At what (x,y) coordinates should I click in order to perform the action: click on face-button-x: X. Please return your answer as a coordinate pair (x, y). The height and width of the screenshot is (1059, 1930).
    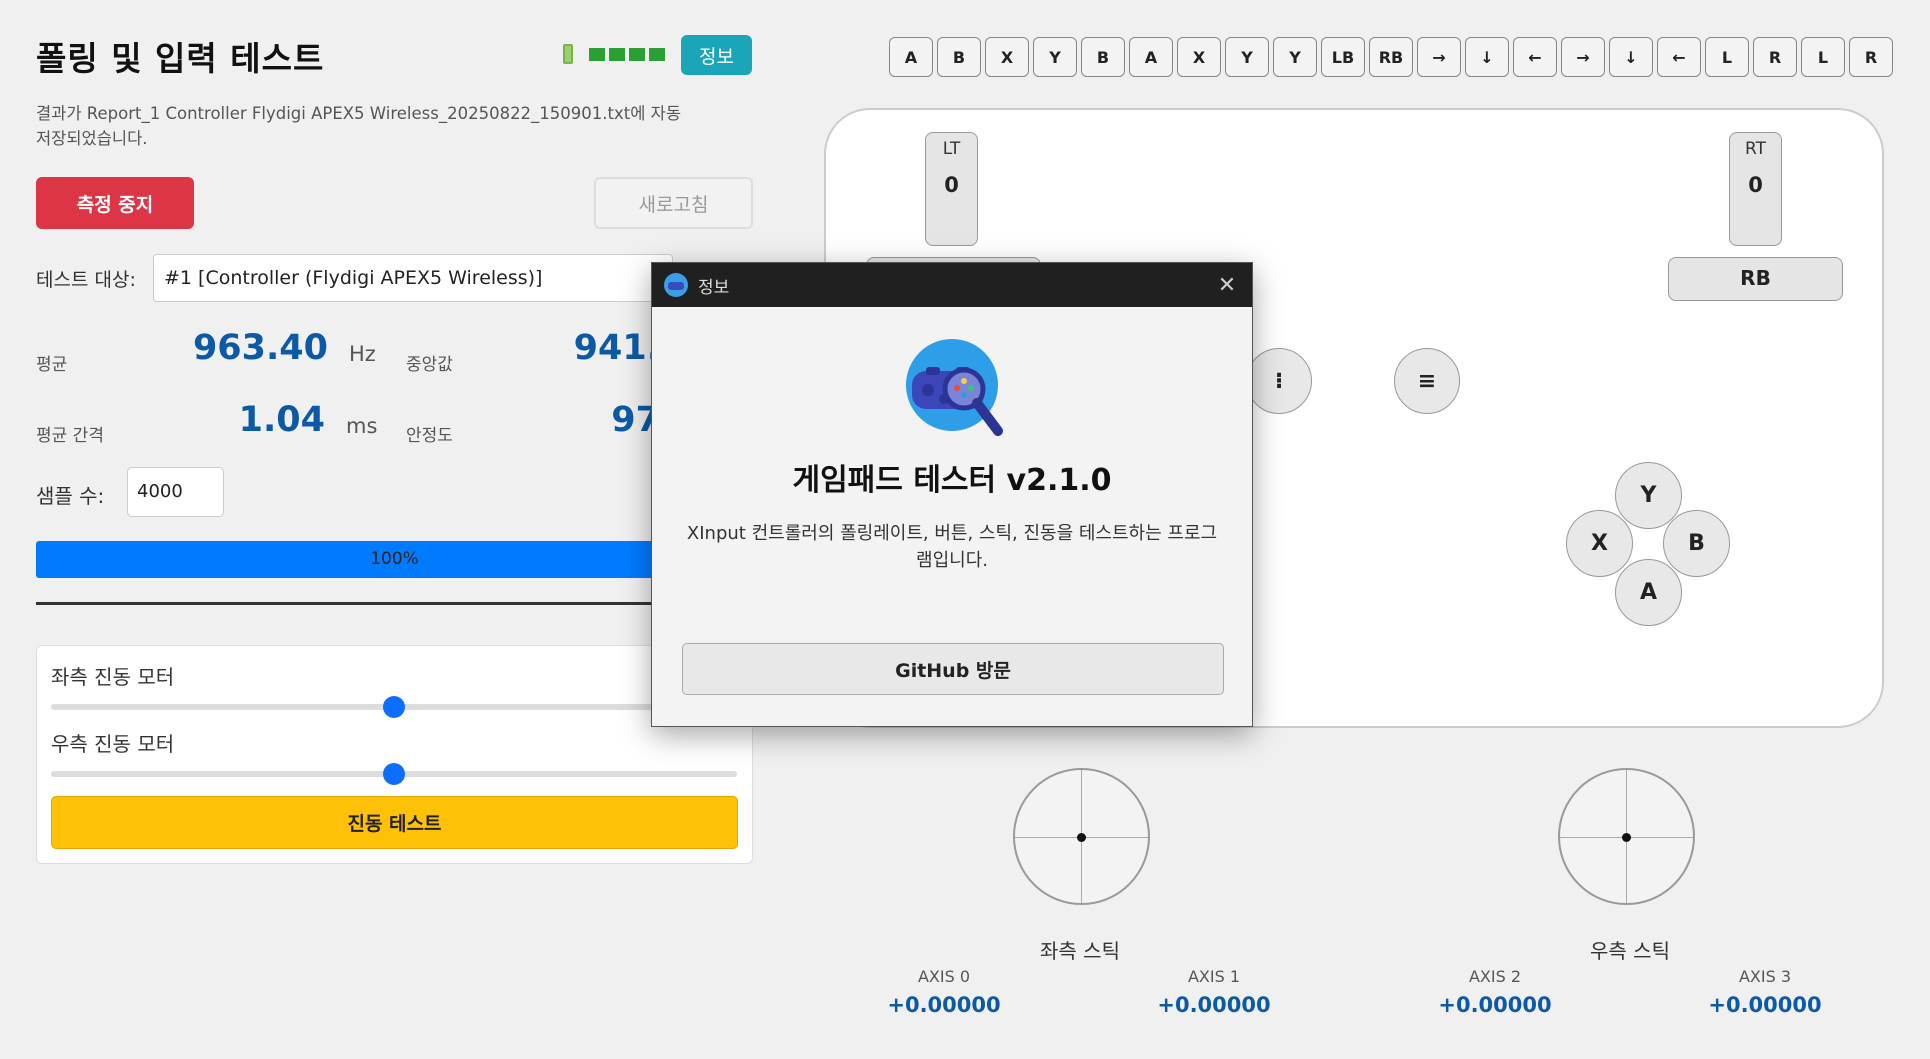
    Looking at the image, I should click on (1599, 543).